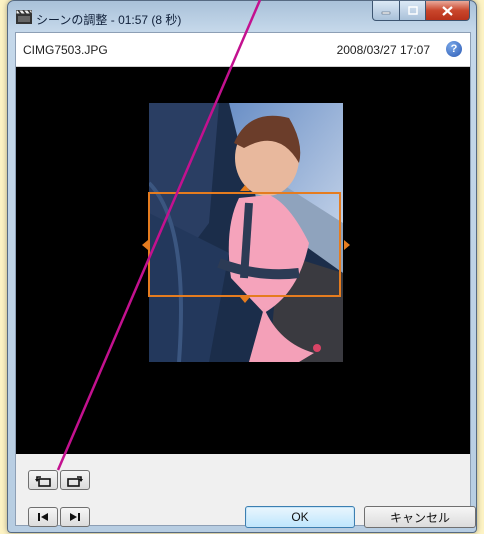  I want to click on cancel-button: キャンセル, so click(420, 517).